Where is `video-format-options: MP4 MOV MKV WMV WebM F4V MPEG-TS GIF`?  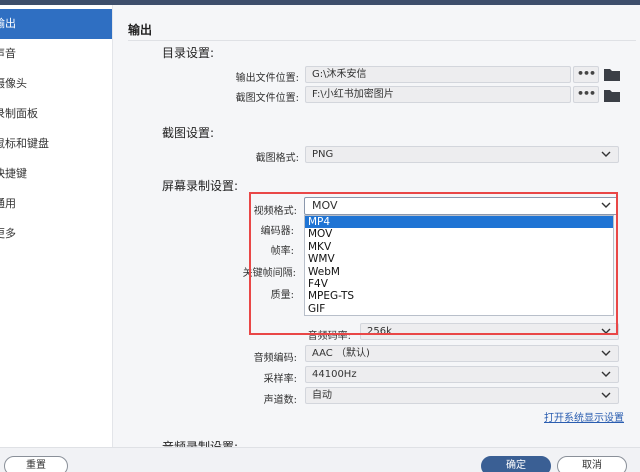
video-format-options: MP4 MOV MKV WMV WebM F4V MPEG-TS GIF is located at coordinates (459, 265).